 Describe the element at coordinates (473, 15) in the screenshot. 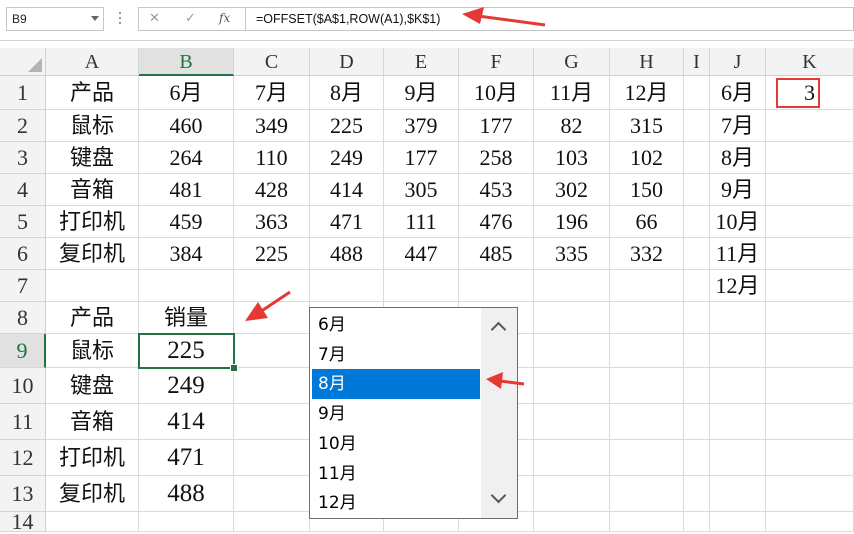

I see `arrowhead-formula` at that location.